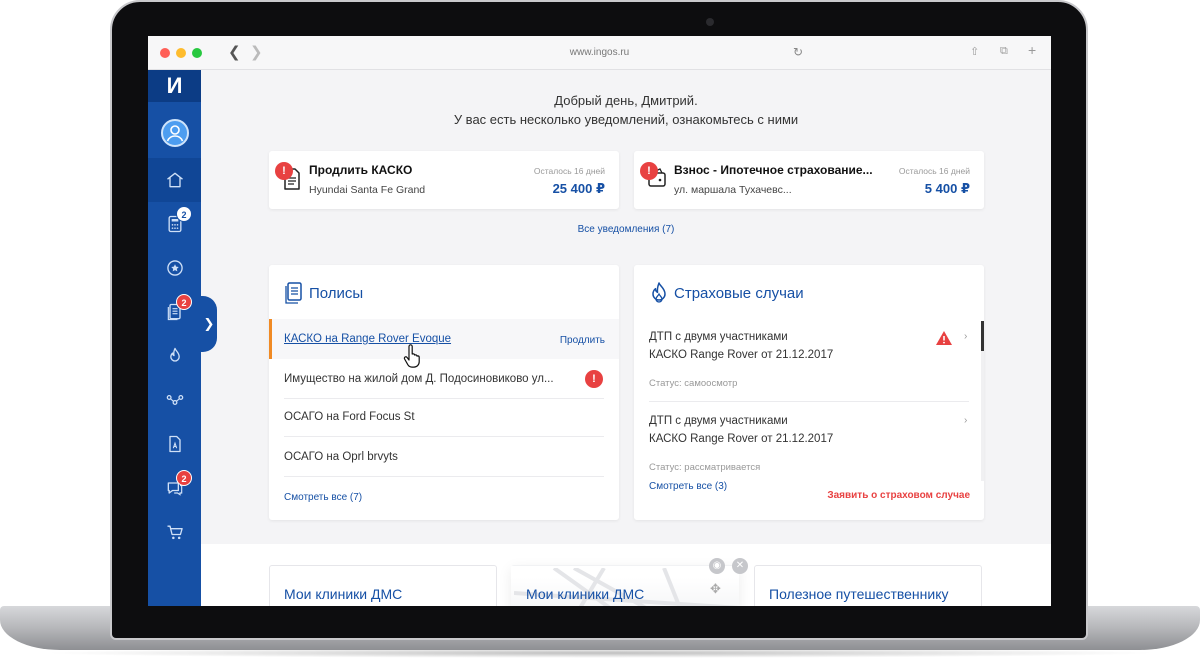 Image resolution: width=1200 pixels, height=658 pixels. What do you see at coordinates (710, 22) in the screenshot?
I see `camera-icon` at bounding box center [710, 22].